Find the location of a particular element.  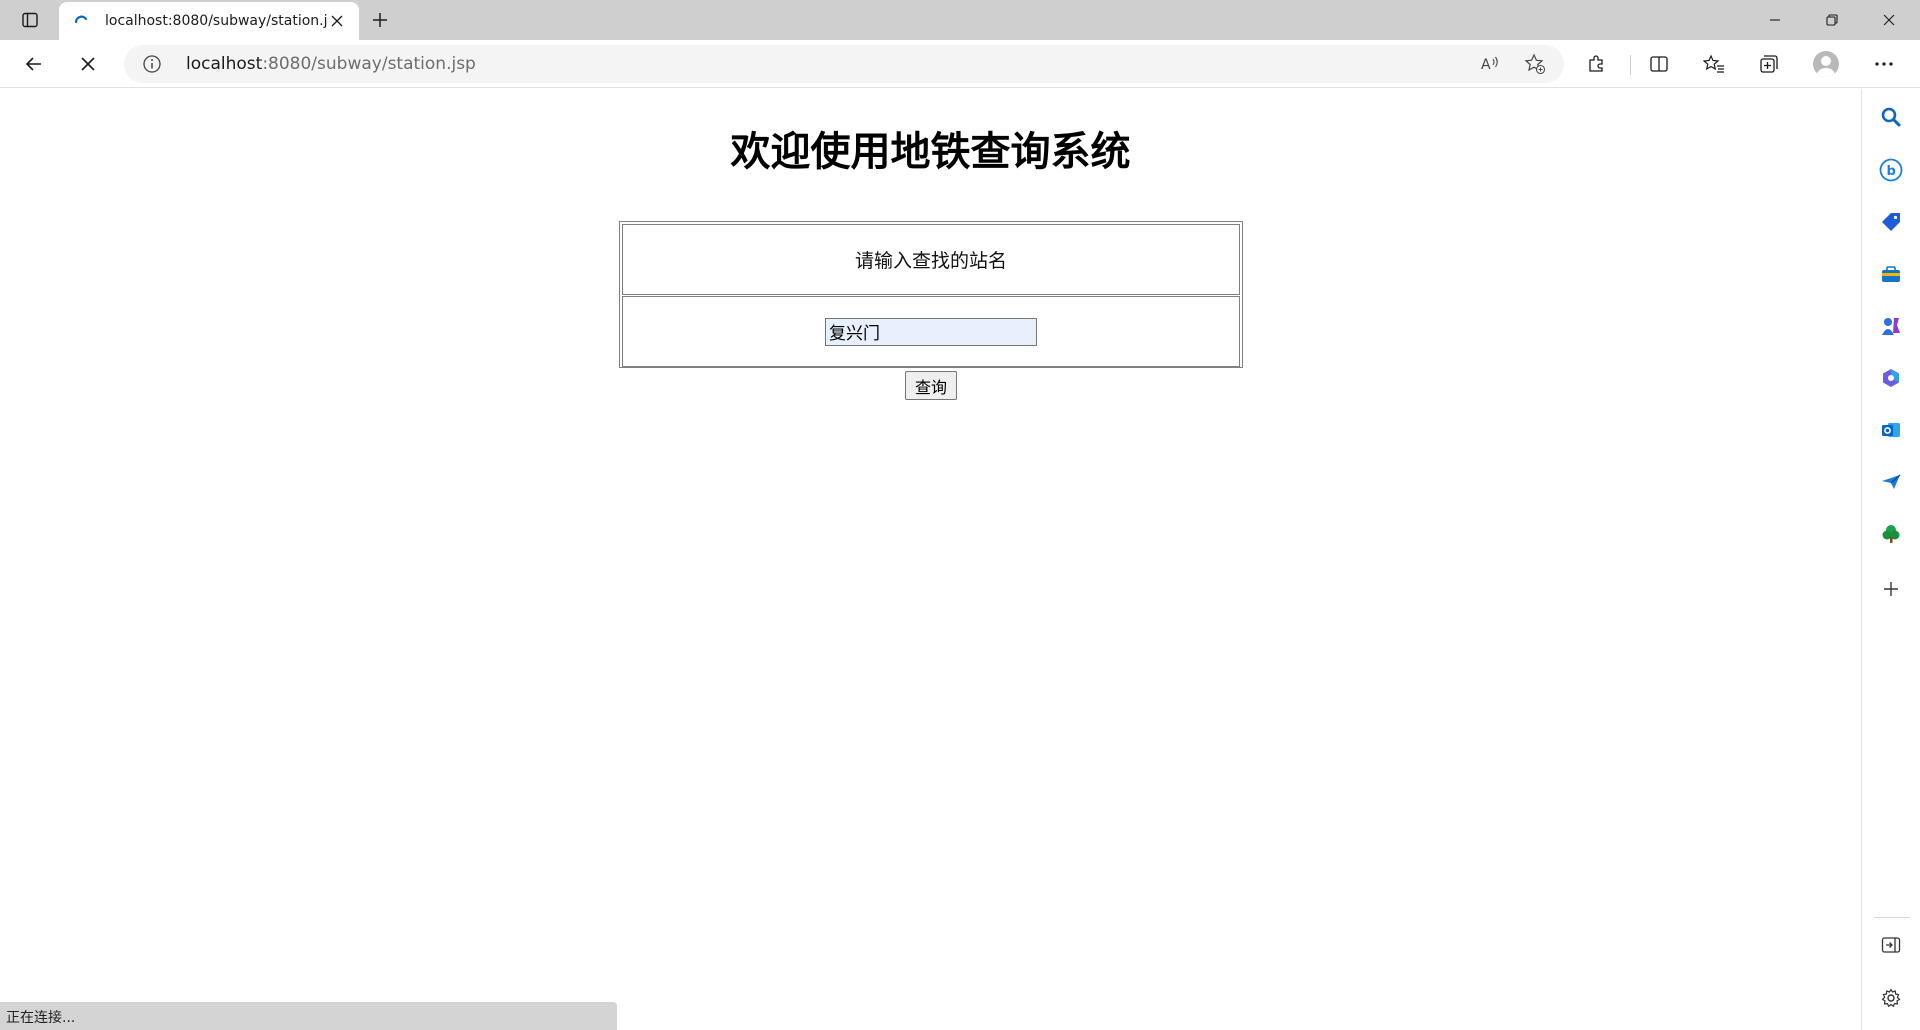

more-button is located at coordinates (1884, 64).